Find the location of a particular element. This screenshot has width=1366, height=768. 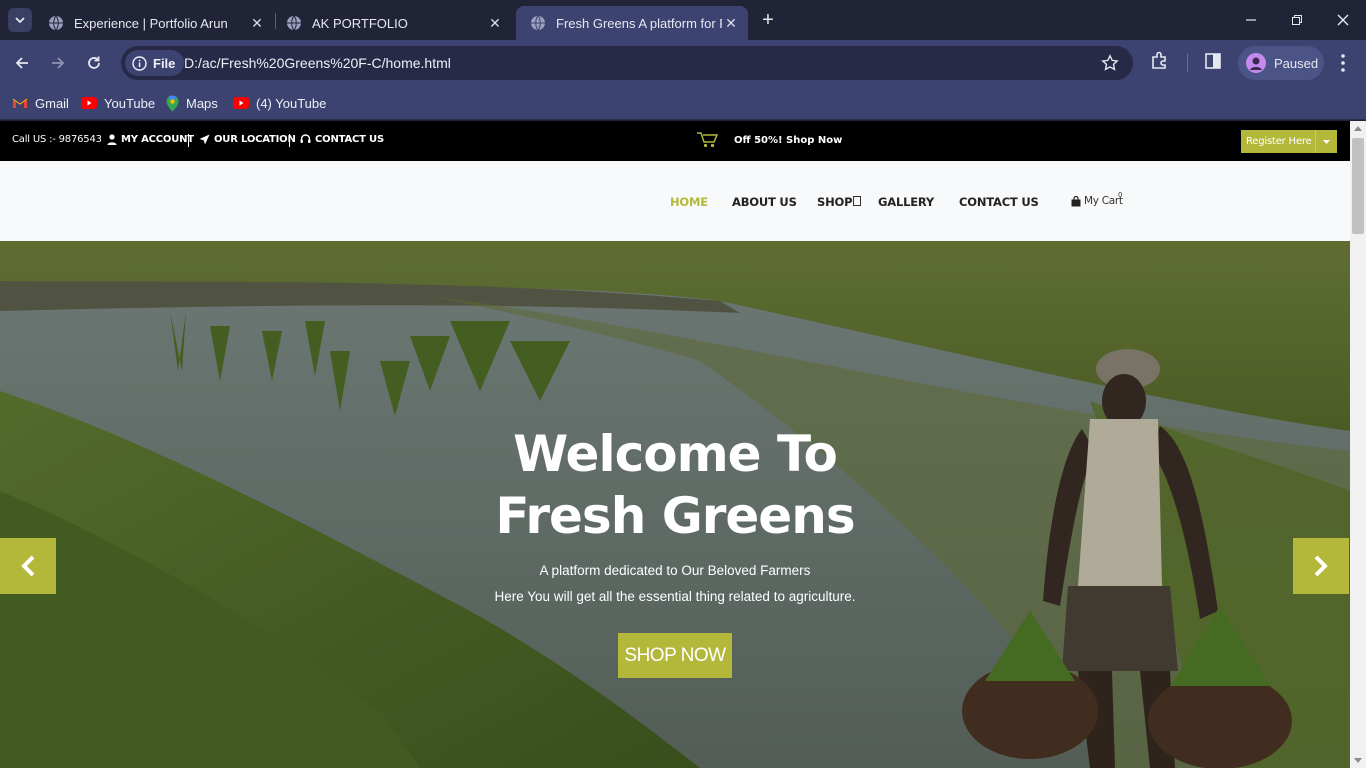

my-account-link: MY ACCOUNT is located at coordinates (150, 139).